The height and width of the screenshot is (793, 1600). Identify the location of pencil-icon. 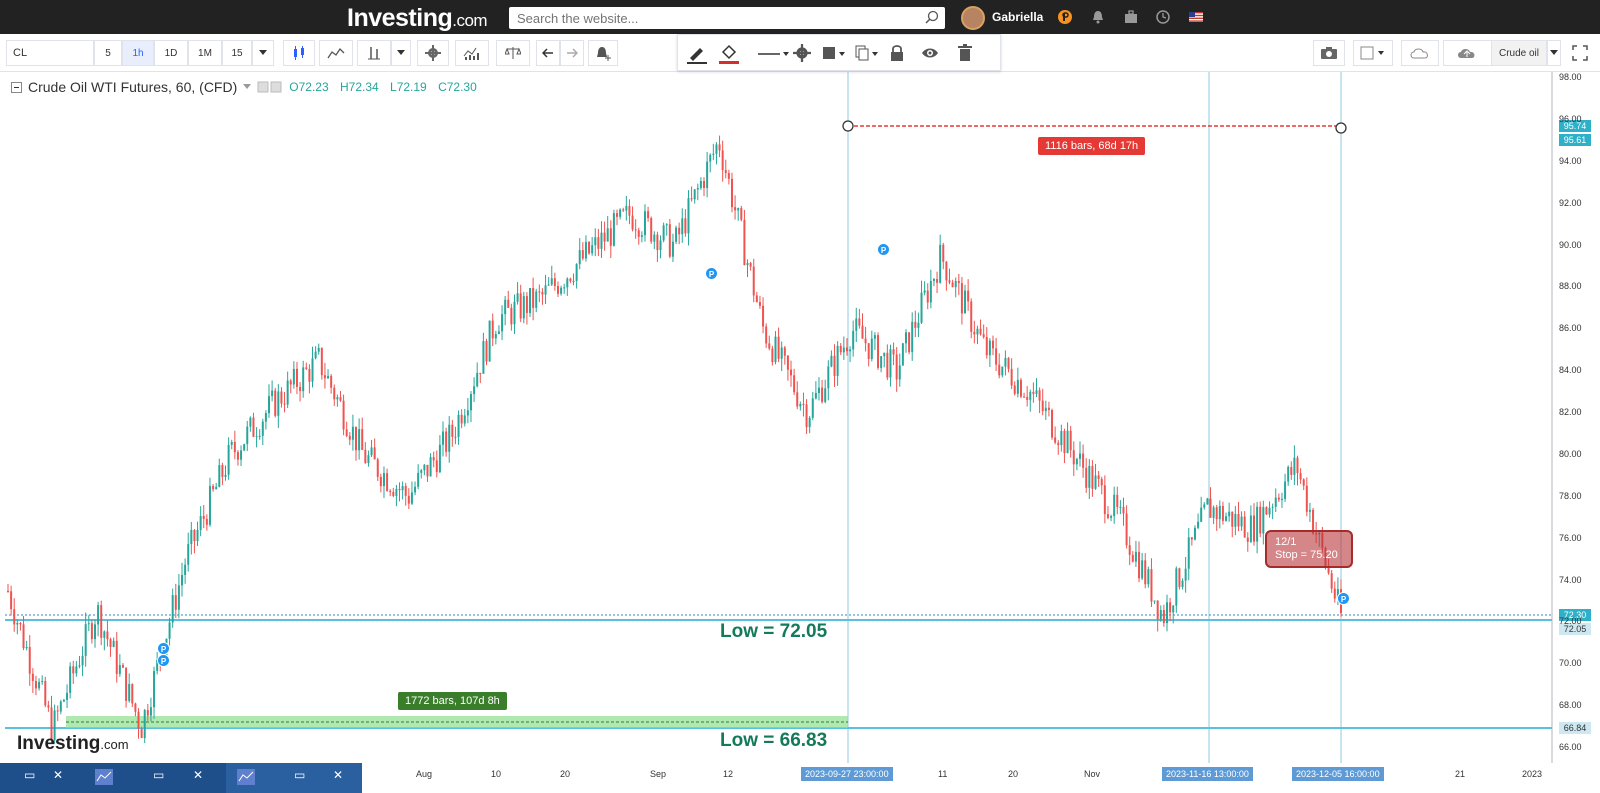
(697, 54).